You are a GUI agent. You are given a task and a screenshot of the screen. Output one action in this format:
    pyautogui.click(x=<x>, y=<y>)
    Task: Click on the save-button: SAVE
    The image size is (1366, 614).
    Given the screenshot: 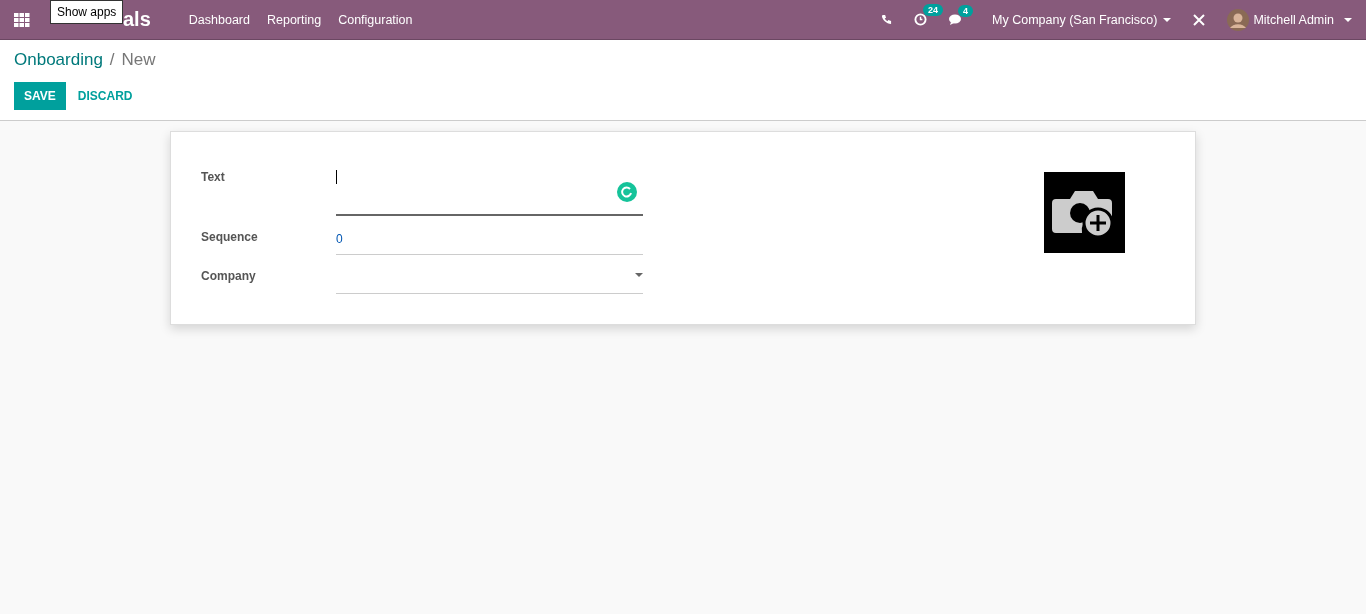 What is the action you would take?
    pyautogui.click(x=40, y=96)
    